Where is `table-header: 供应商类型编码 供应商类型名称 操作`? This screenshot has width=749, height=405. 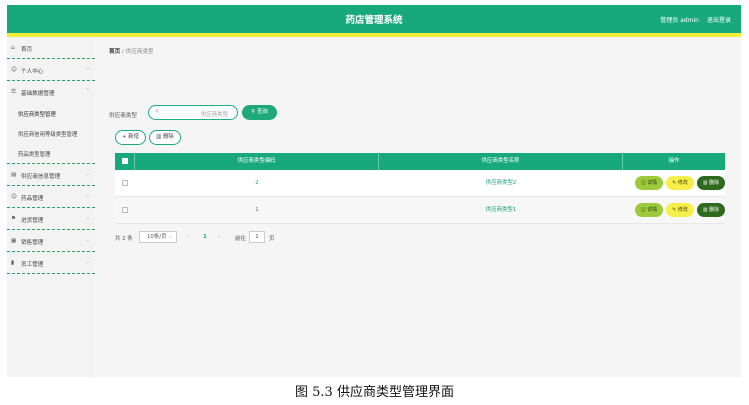
table-header: 供应商类型编码 供应商类型名称 操作 is located at coordinates (420, 161).